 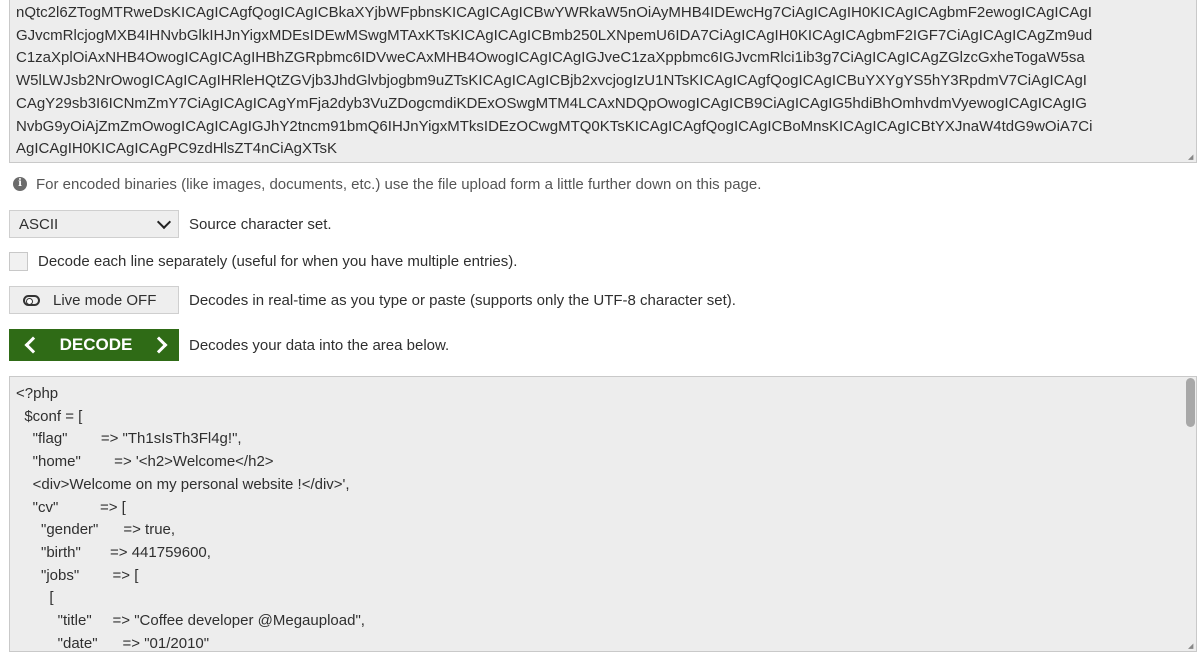 I want to click on decoded-text-line: "jobs" => [, so click(x=77, y=575).